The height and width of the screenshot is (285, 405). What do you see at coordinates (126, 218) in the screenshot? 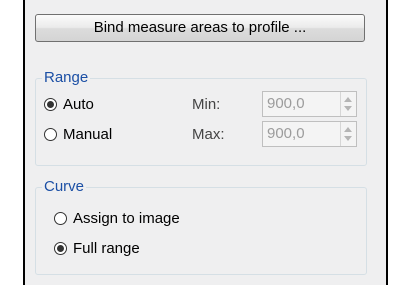
I see `curve-assign-label: Assign to image` at bounding box center [126, 218].